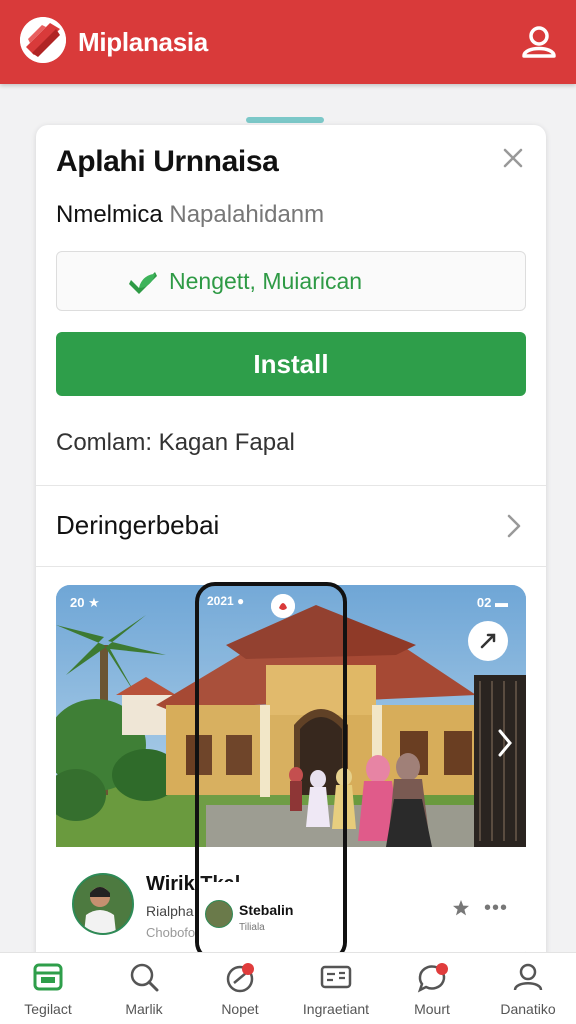  I want to click on nav-item-chat: Mourt, so click(432, 988).